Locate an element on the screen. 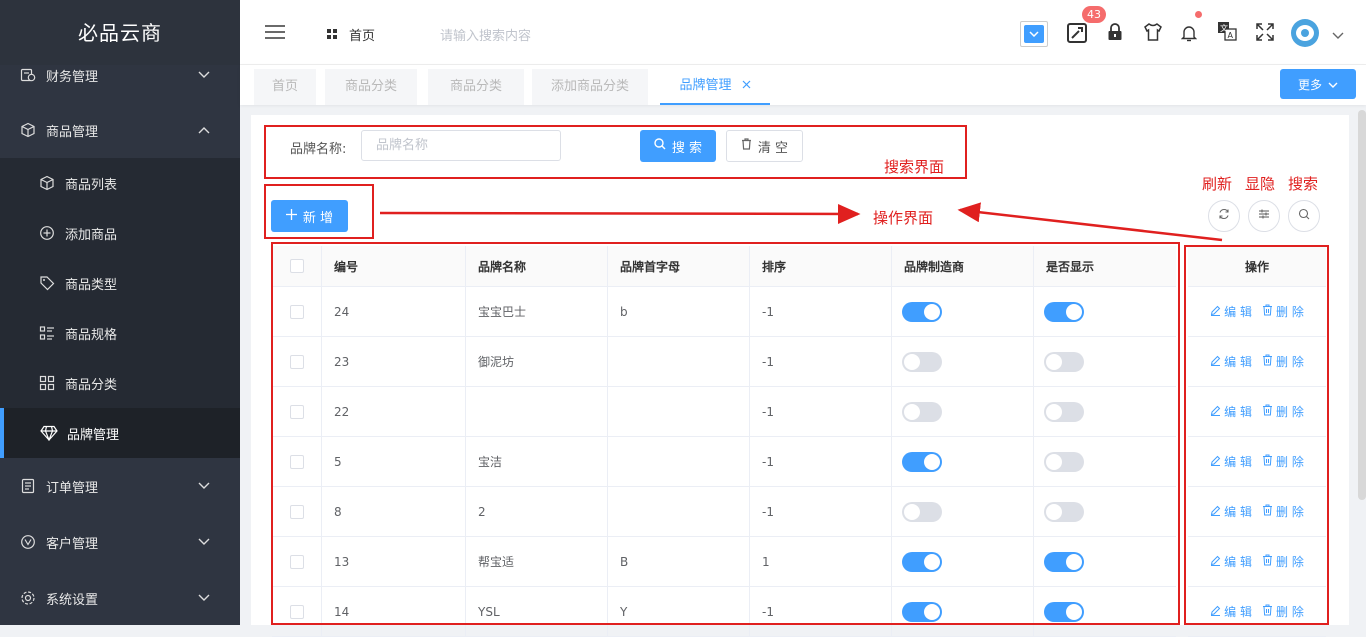 The height and width of the screenshot is (637, 1366). annotation-arrows is located at coordinates (801, 222).